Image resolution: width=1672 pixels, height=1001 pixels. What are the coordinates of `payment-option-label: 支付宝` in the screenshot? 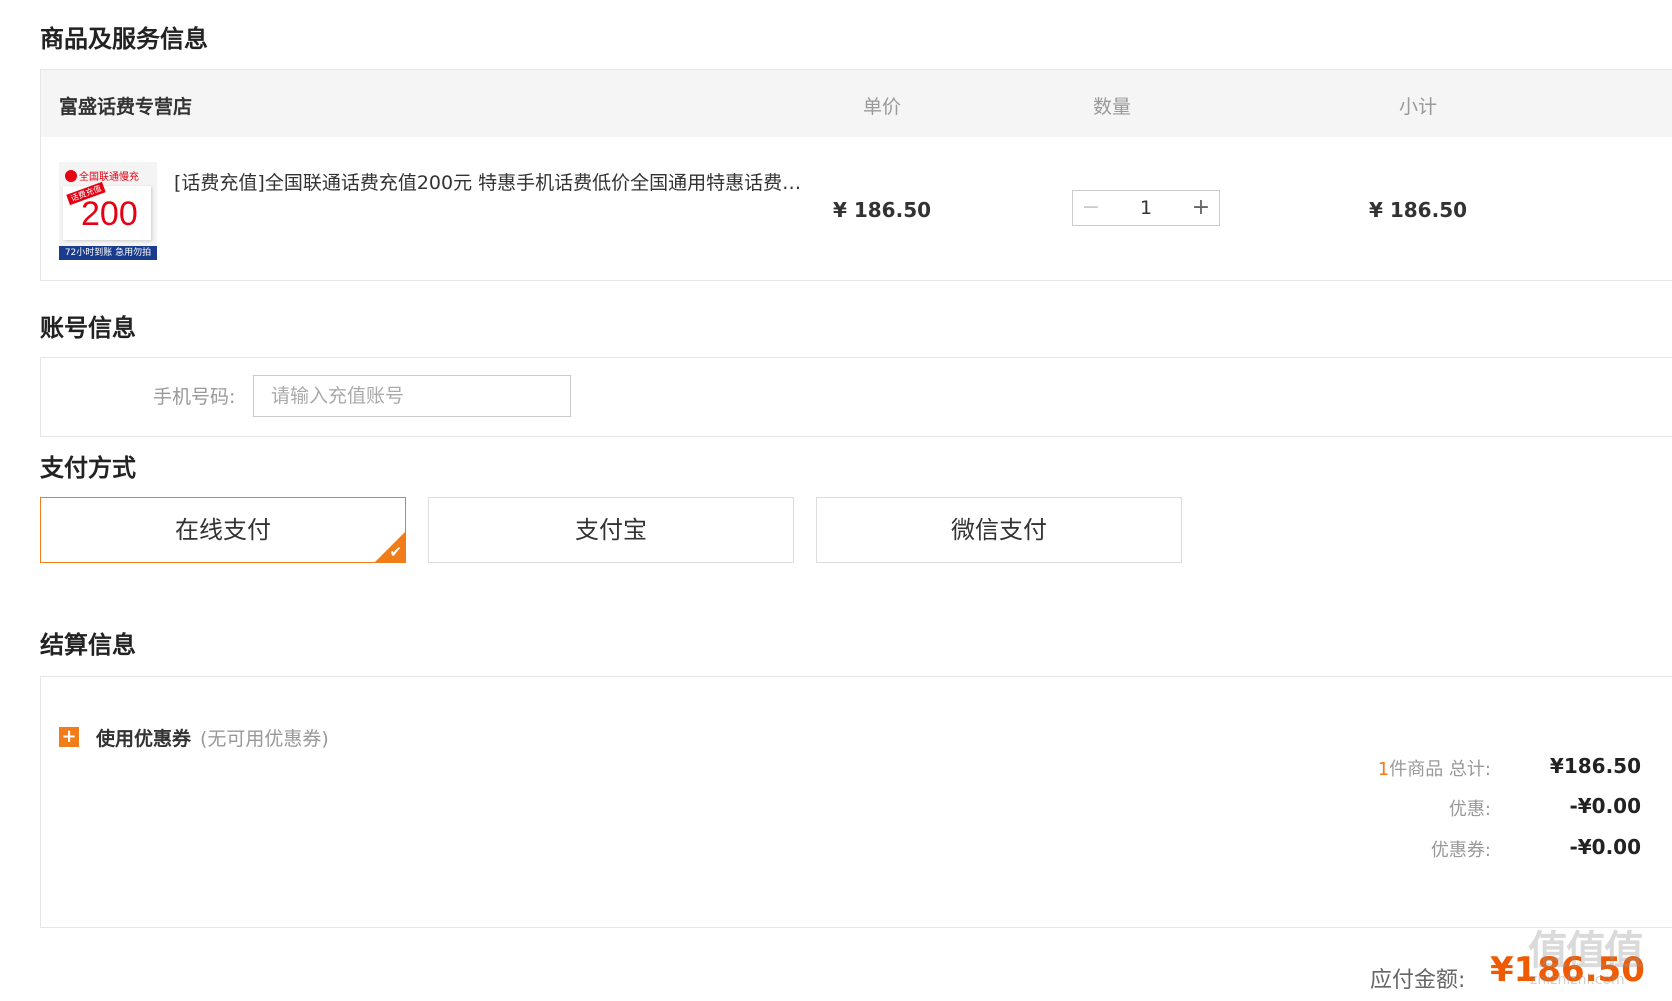 It's located at (611, 530).